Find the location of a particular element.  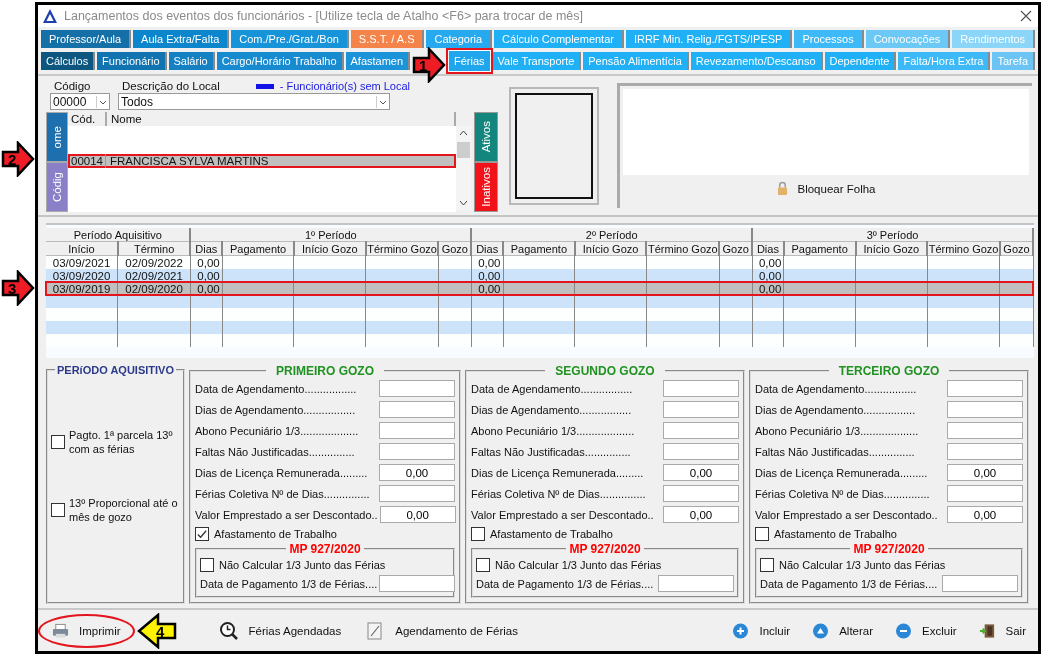

clock-magnifier-icon is located at coordinates (228, 630).